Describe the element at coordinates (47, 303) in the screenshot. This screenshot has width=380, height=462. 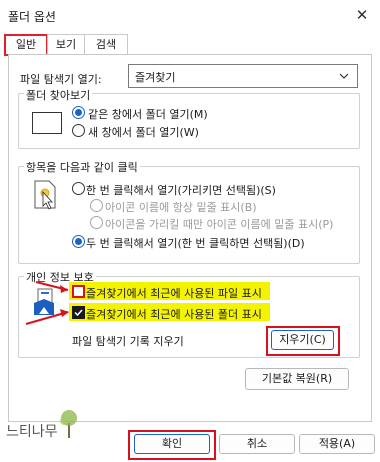
I see `annotation-arrows` at that location.